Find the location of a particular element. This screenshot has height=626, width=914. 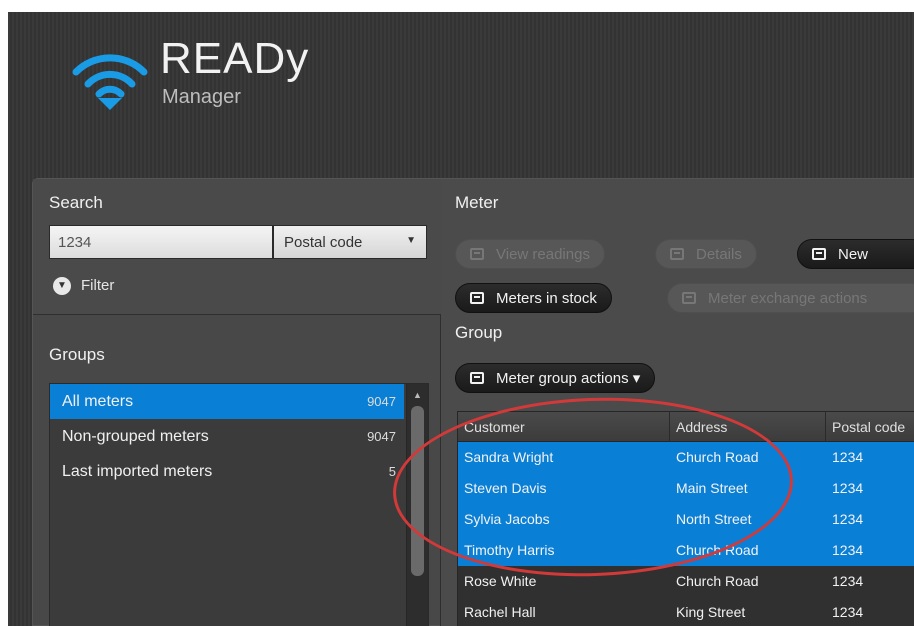

app-subtitle: Manager is located at coordinates (201, 97).